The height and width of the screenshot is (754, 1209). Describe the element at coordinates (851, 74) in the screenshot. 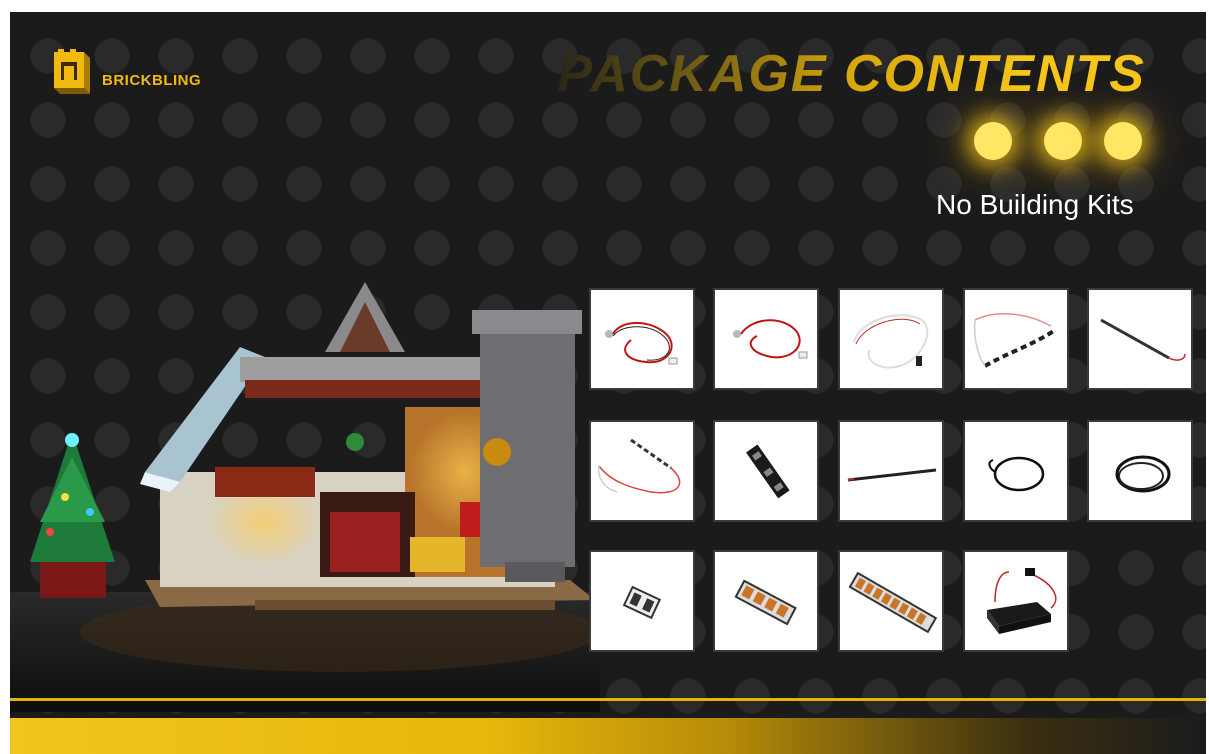

I see `page-title: PACKAGE CONTENTS` at that location.